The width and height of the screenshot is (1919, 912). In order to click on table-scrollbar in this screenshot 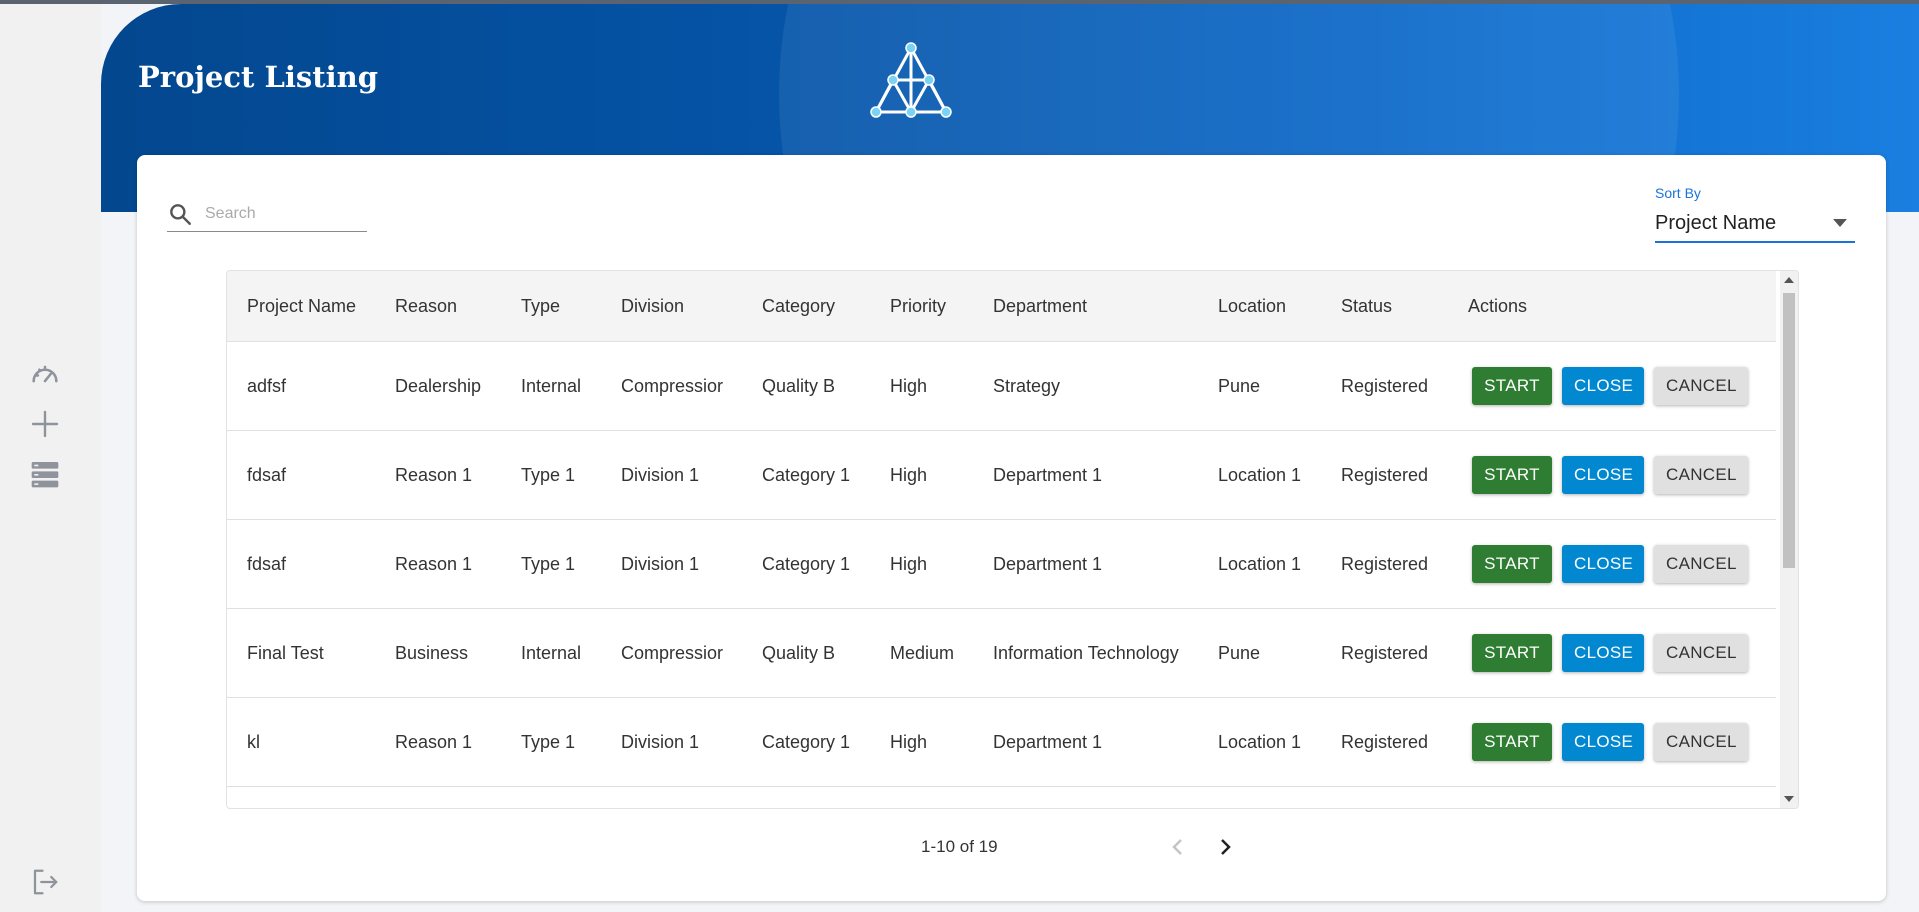, I will do `click(1789, 539)`.